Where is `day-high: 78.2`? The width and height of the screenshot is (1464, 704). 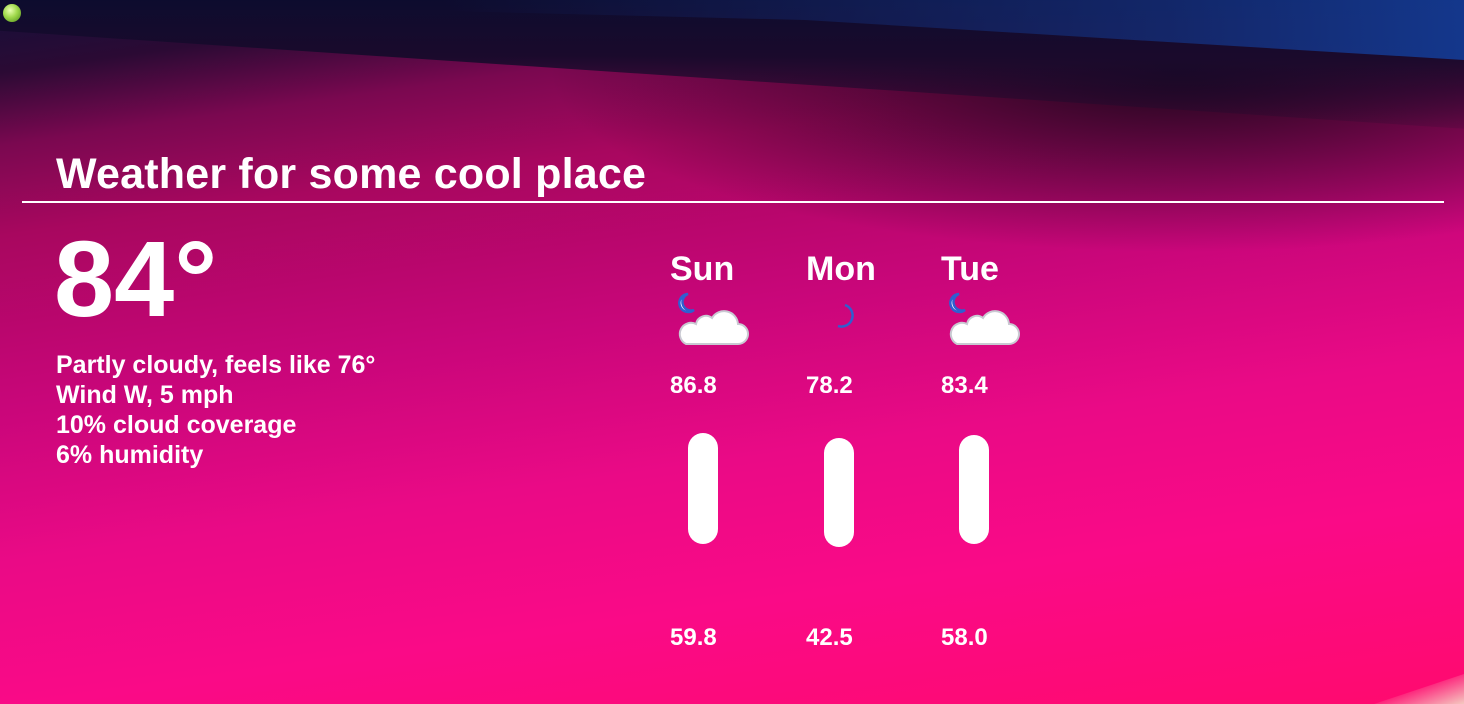 day-high: 78.2 is located at coordinates (829, 385).